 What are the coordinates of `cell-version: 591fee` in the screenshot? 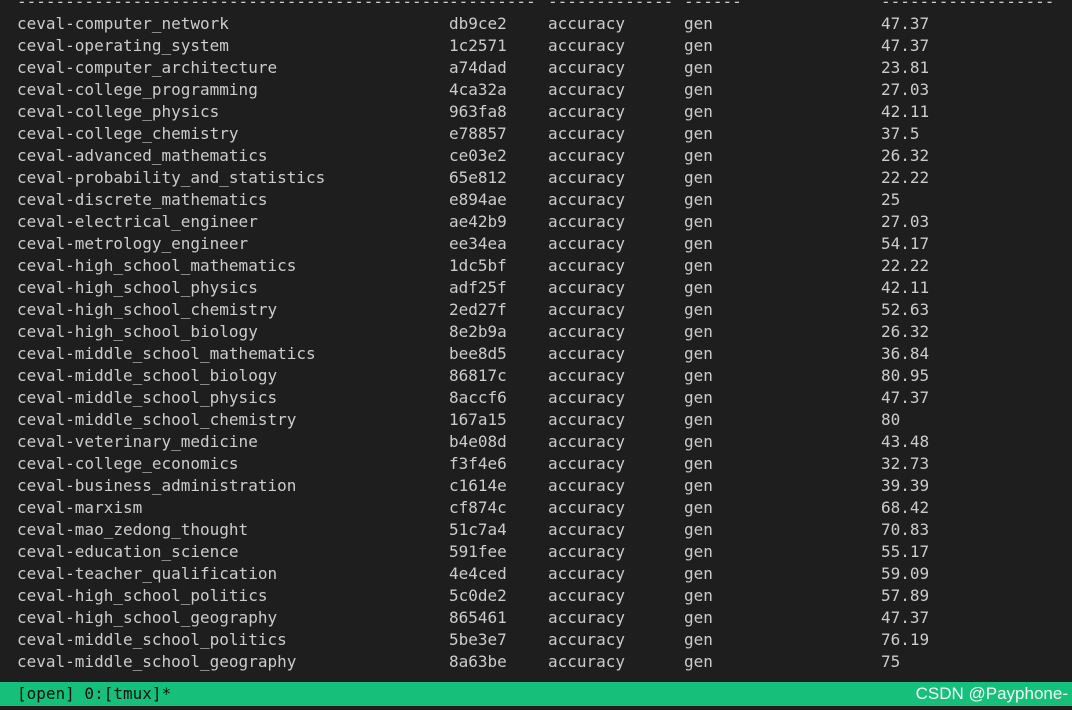 It's located at (478, 551).